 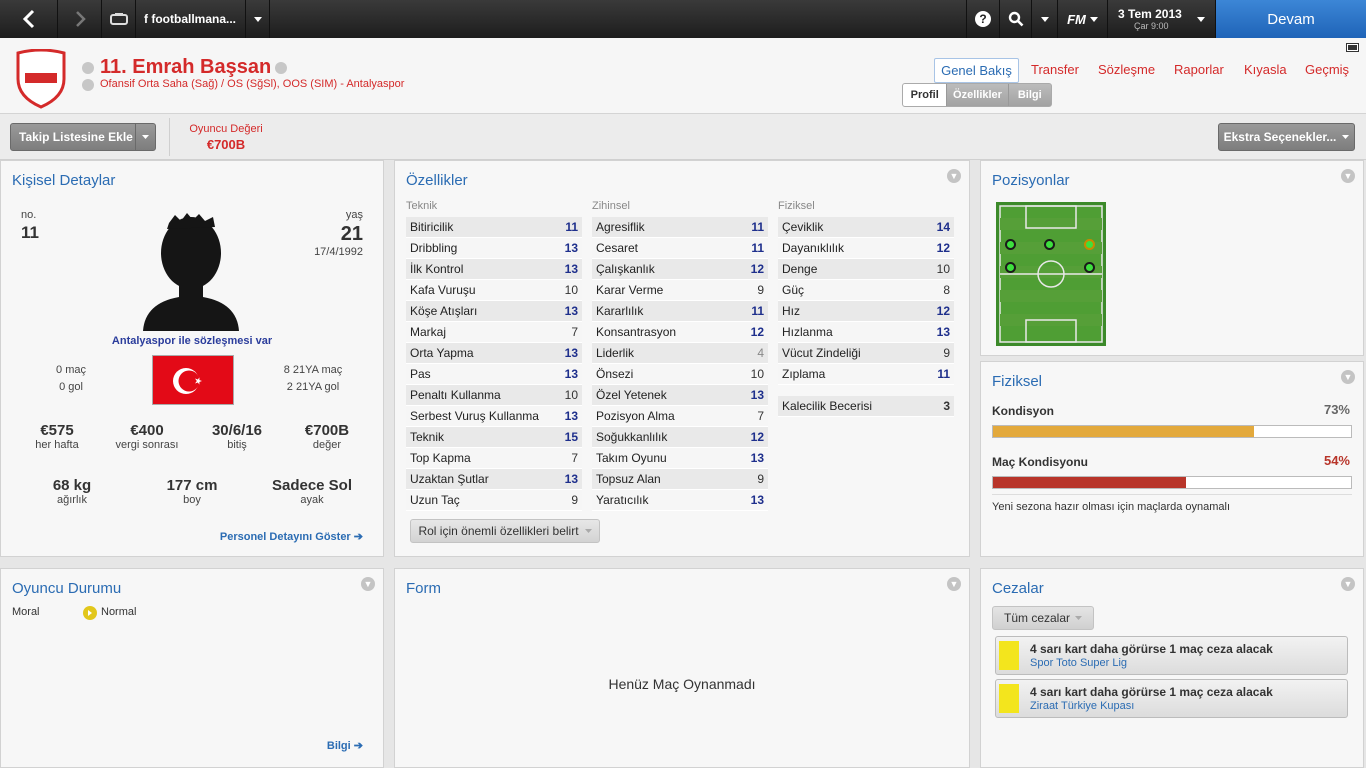 I want to click on date-menu: 3 Tem 2013 Çar 9:00, so click(x=1162, y=19).